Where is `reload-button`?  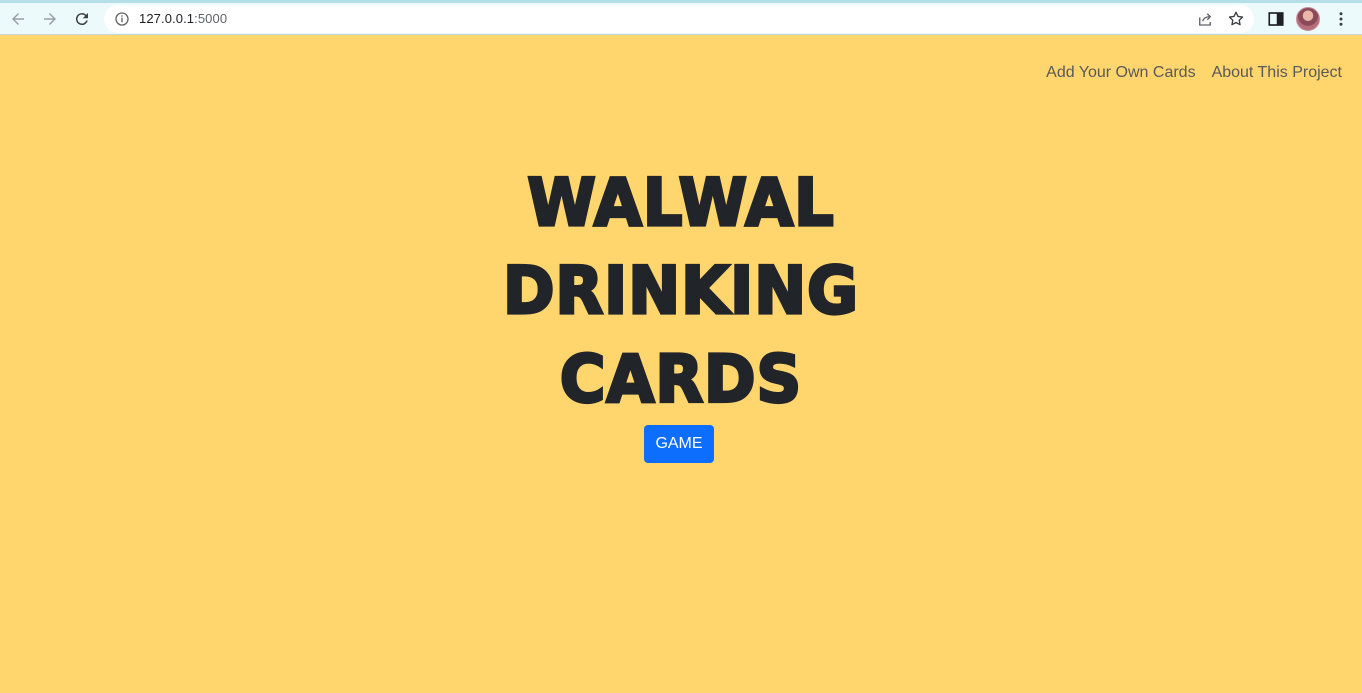 reload-button is located at coordinates (82, 19).